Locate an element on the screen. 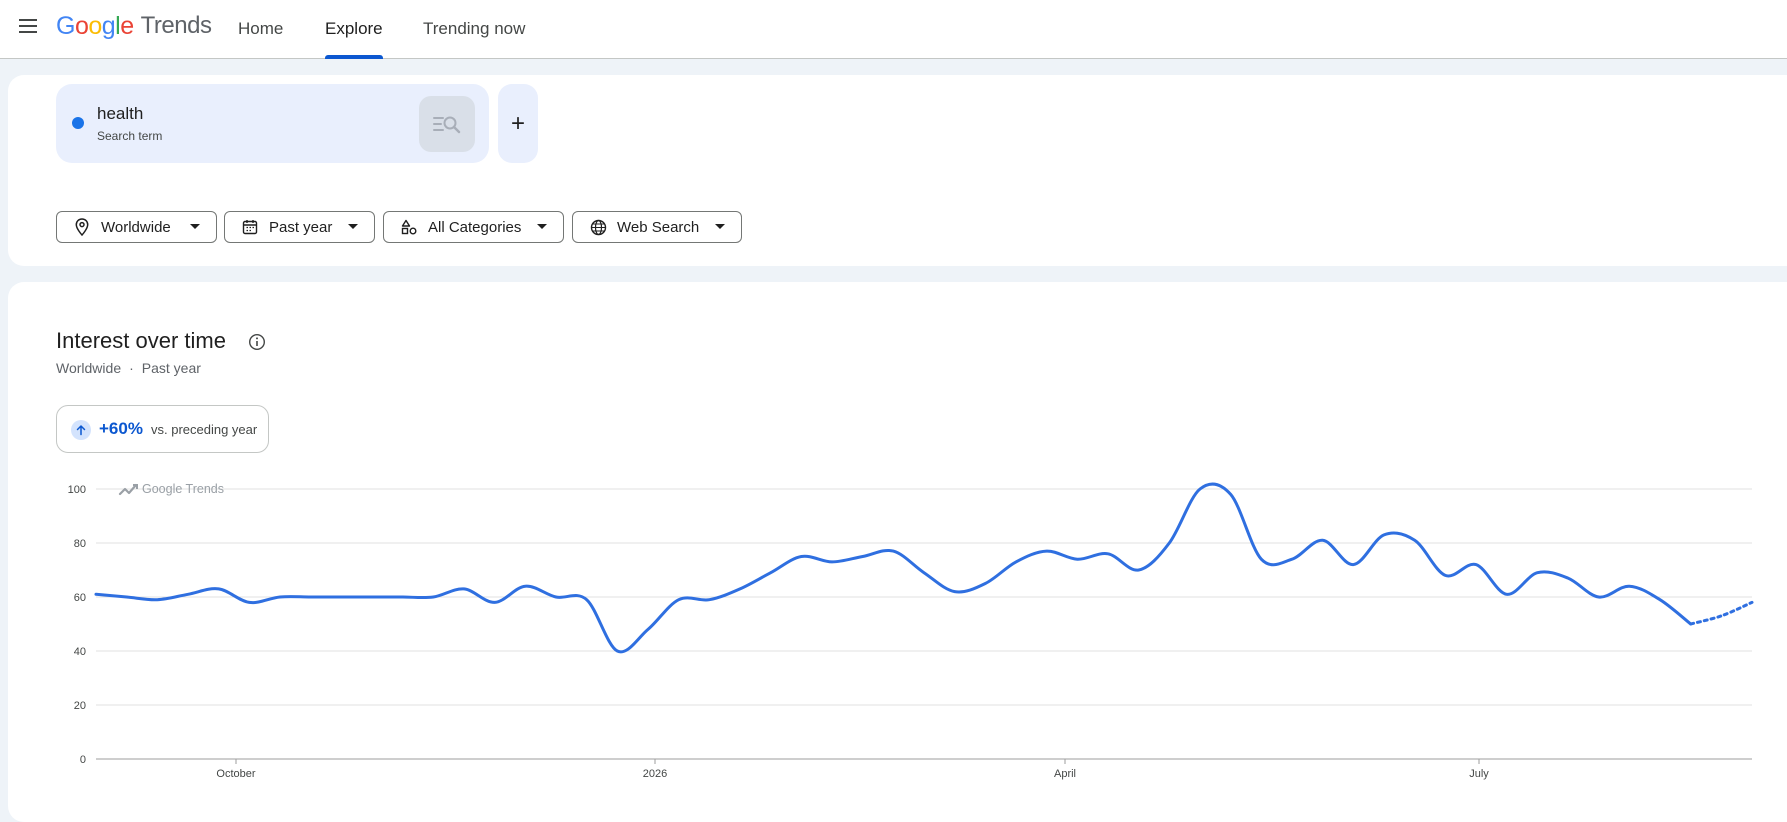 The height and width of the screenshot is (822, 1787). y-tick-label: 80 is located at coordinates (80, 544).